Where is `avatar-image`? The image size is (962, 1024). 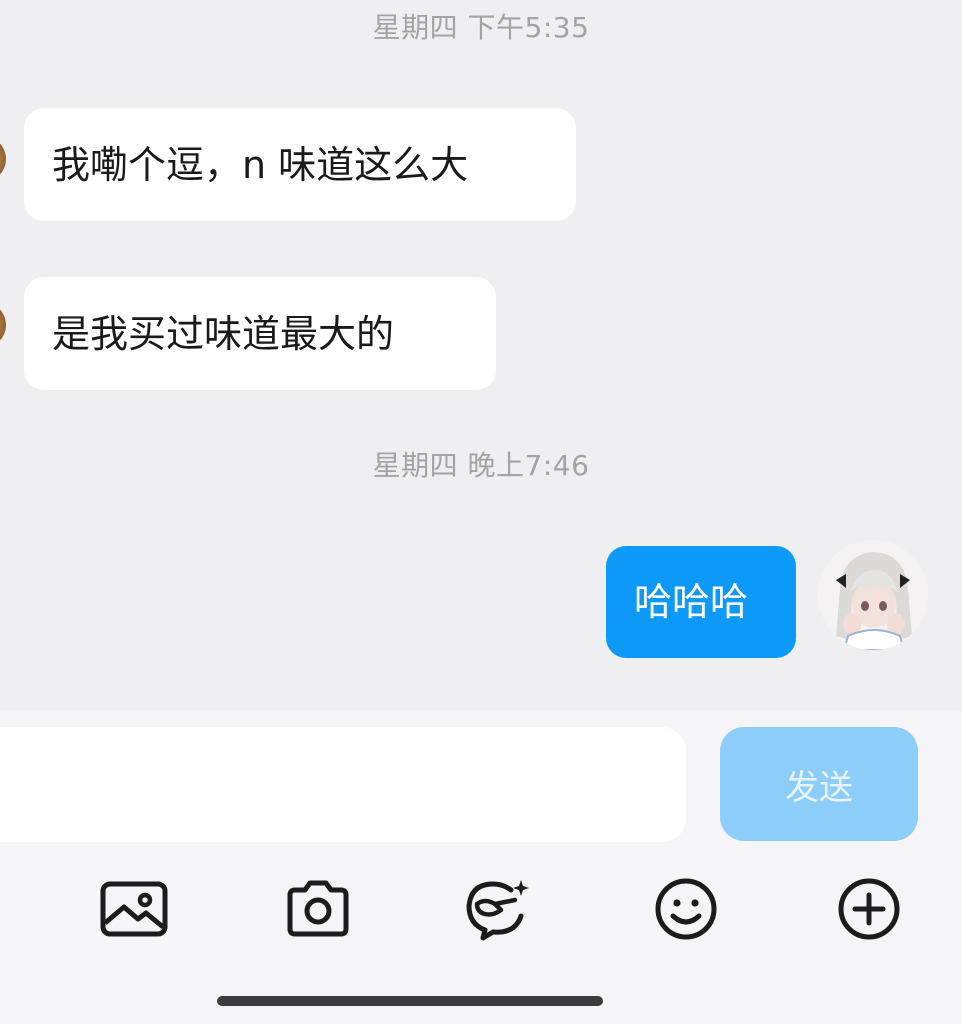
avatar-image is located at coordinates (873, 595).